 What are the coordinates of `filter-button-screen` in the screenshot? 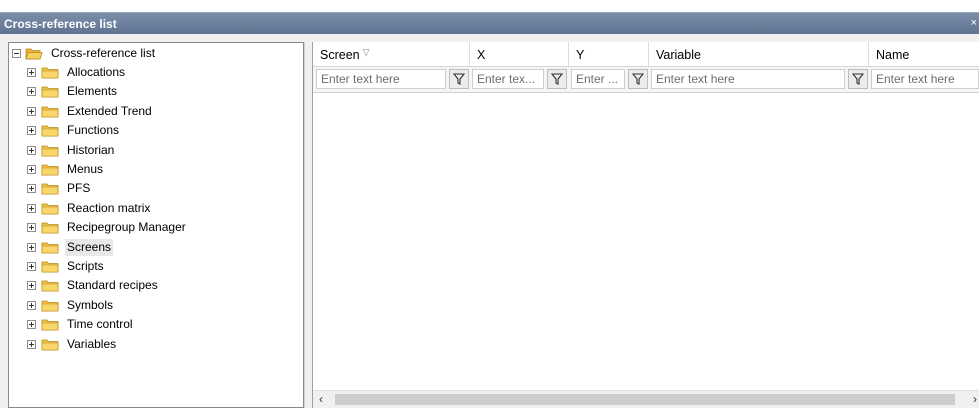 It's located at (459, 79).